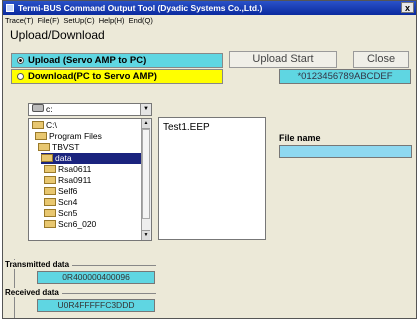 The image size is (420, 320). What do you see at coordinates (283, 59) in the screenshot?
I see `upload-start-button: Upload Start` at bounding box center [283, 59].